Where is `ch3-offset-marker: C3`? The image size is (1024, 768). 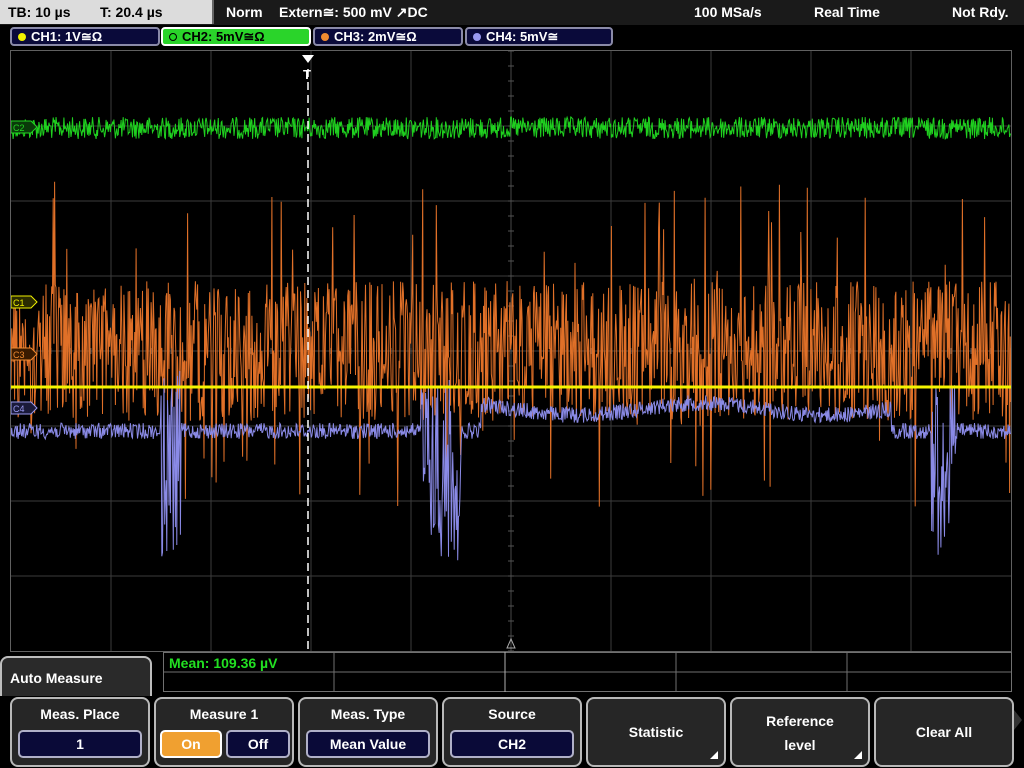 ch3-offset-marker: C3 is located at coordinates (24, 354).